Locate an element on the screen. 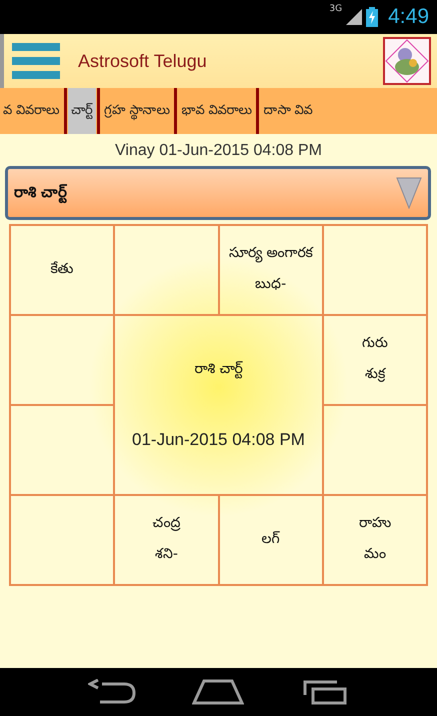 Image resolution: width=437 pixels, height=716 pixels. chart-cell: లగ్ is located at coordinates (270, 540).